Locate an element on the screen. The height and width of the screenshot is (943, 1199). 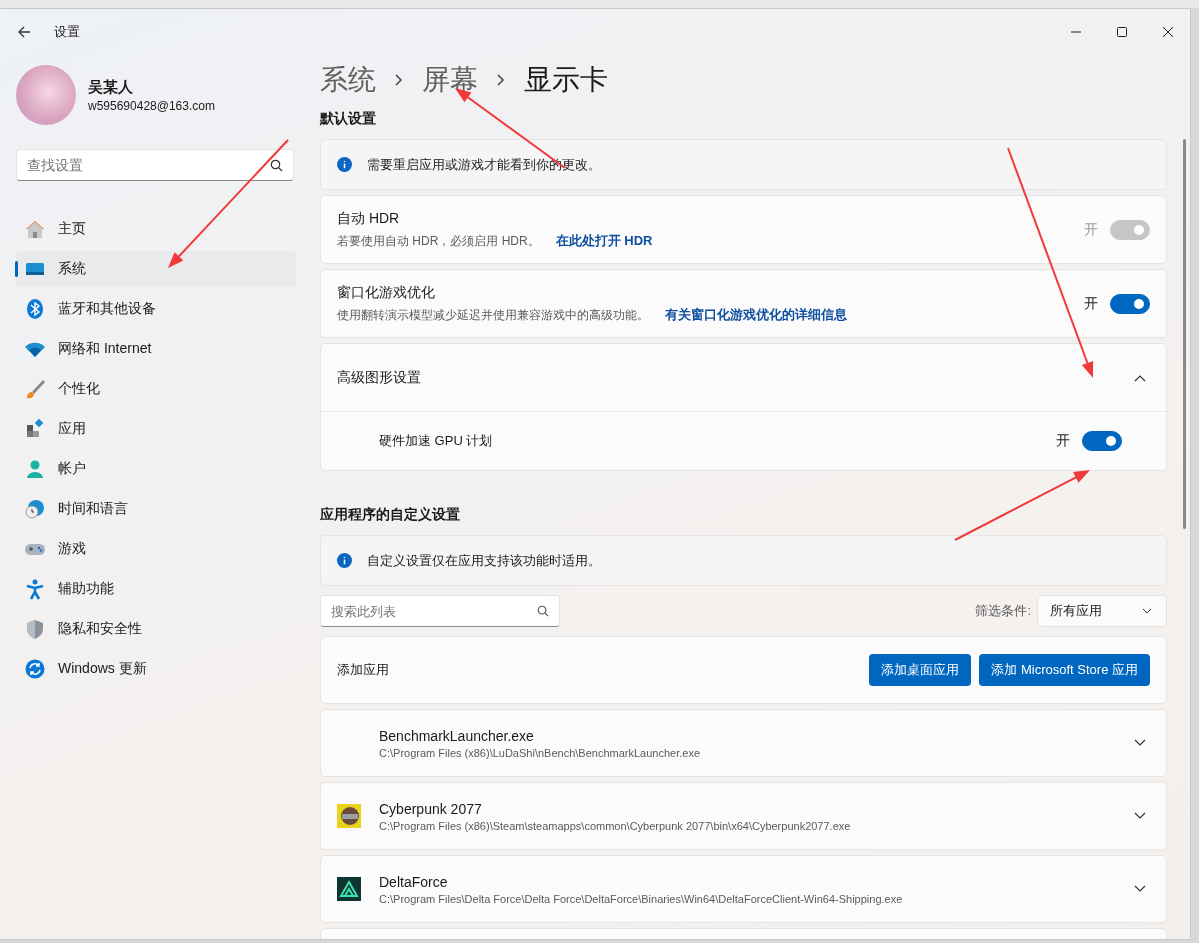
account-icon is located at coordinates (35, 469).